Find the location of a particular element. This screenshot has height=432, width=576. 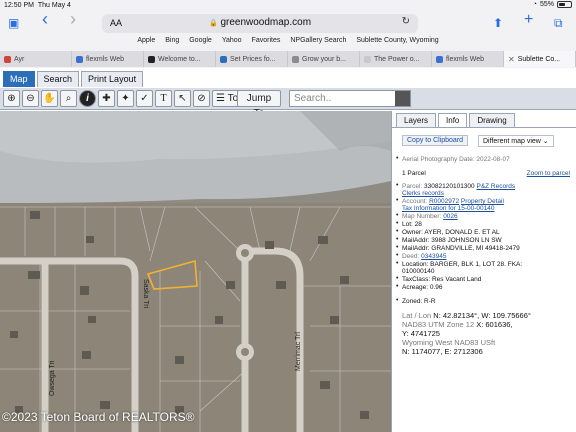

share-icon: ⬆ is located at coordinates (498, 23).